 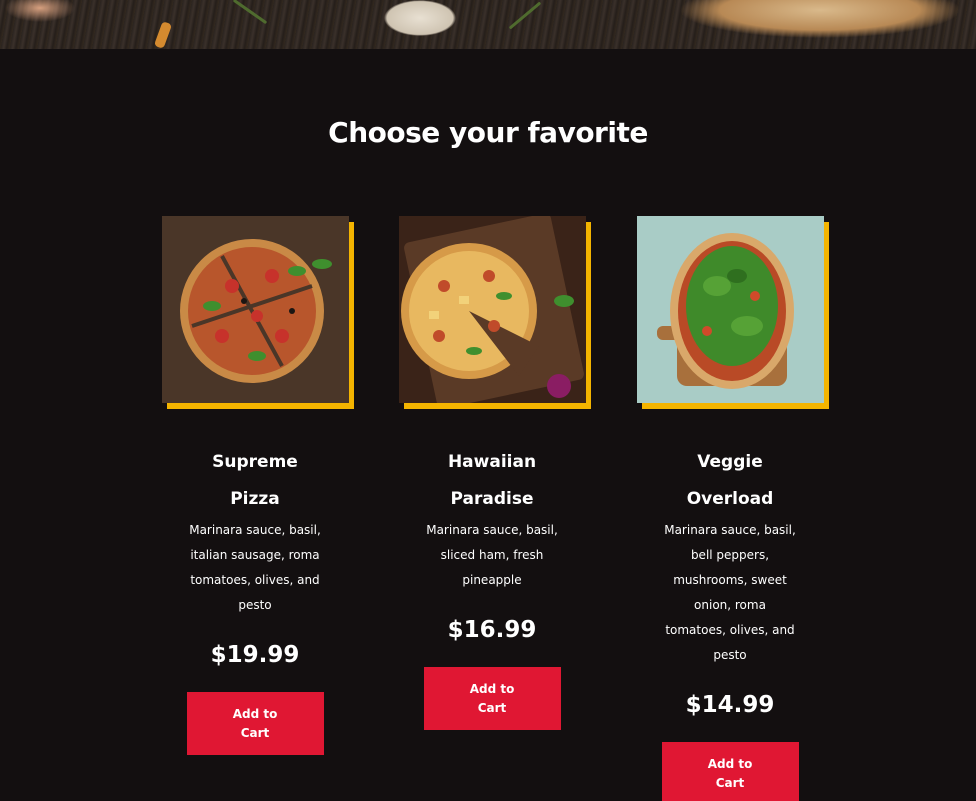 What do you see at coordinates (492, 480) in the screenshot?
I see `product-name: Hawaiian Paradise` at bounding box center [492, 480].